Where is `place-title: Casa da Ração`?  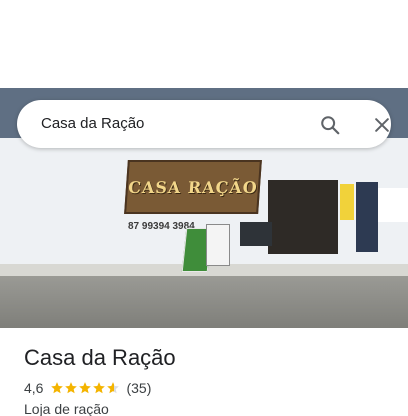
place-title: Casa da Ração is located at coordinates (100, 357).